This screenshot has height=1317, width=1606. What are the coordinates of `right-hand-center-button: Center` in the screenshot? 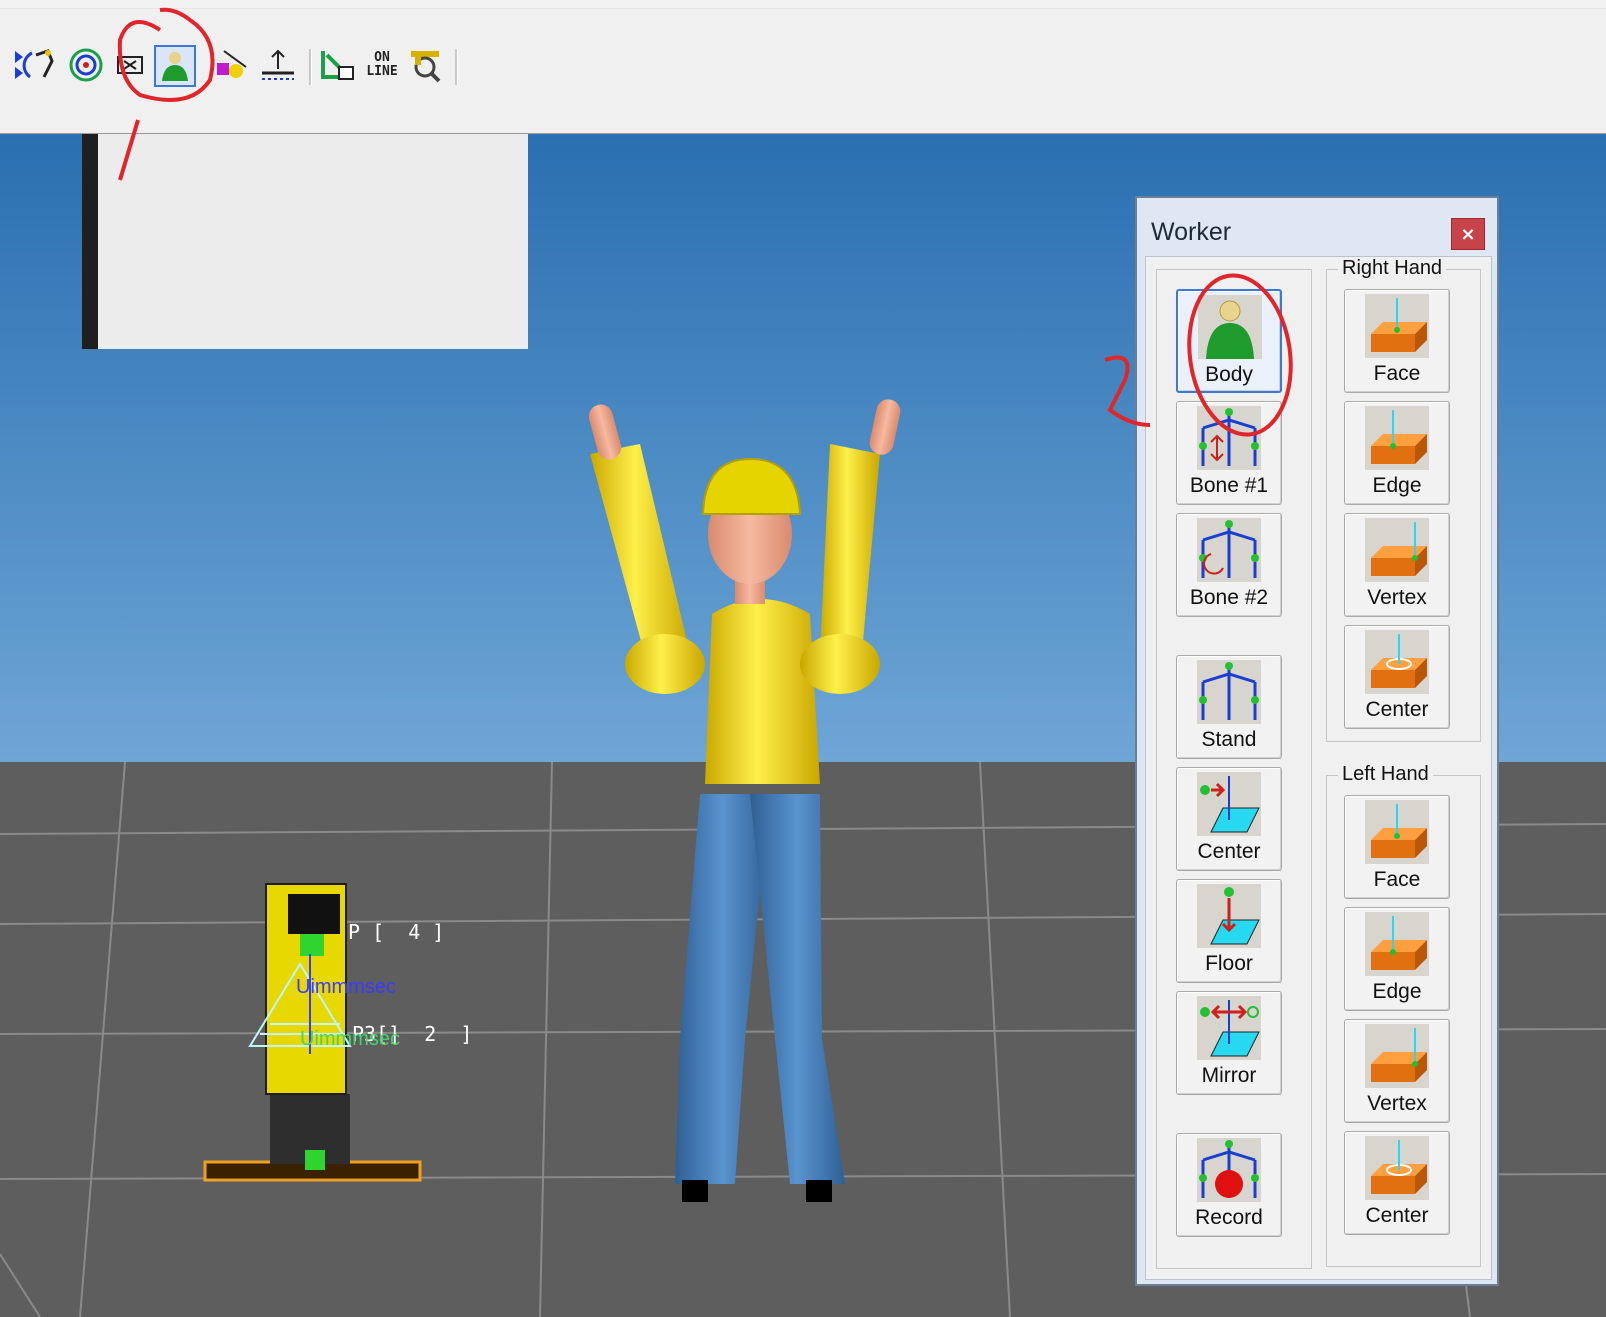 It's located at (1397, 677).